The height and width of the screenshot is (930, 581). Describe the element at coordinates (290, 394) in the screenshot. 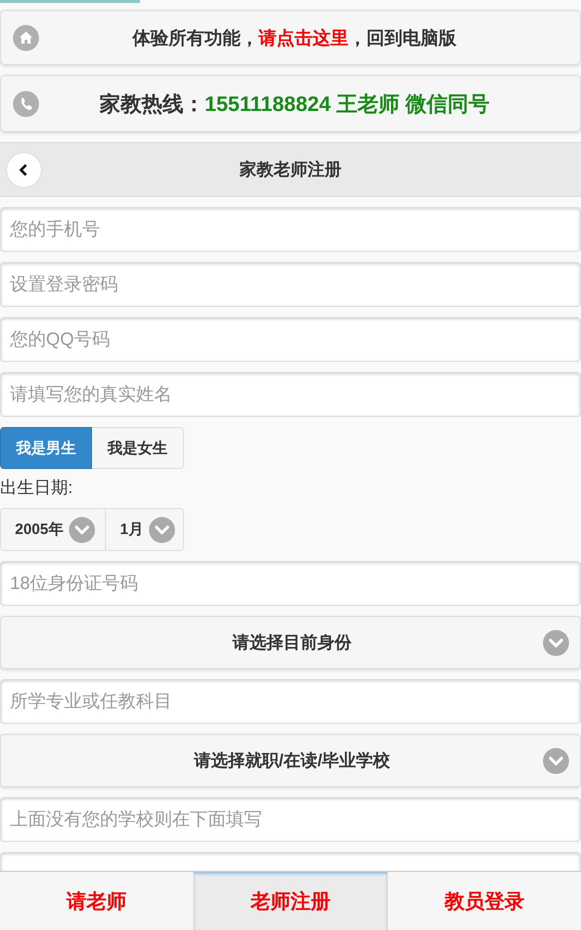

I see `input-field: 请填写您的真实姓名` at that location.